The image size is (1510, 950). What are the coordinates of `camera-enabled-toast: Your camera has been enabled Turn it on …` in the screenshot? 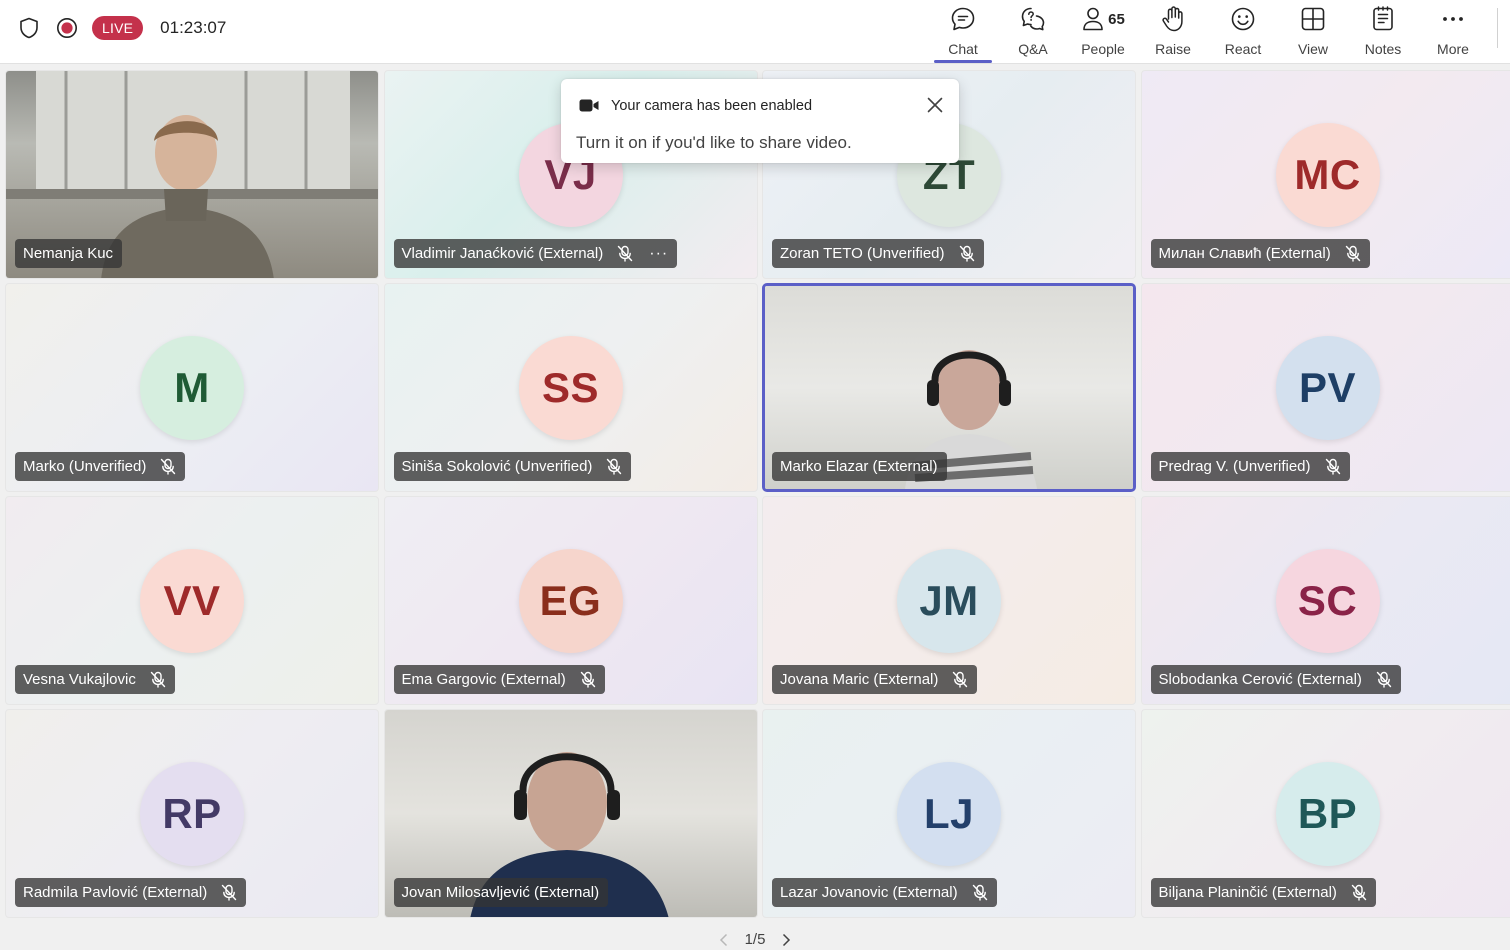 It's located at (760, 121).